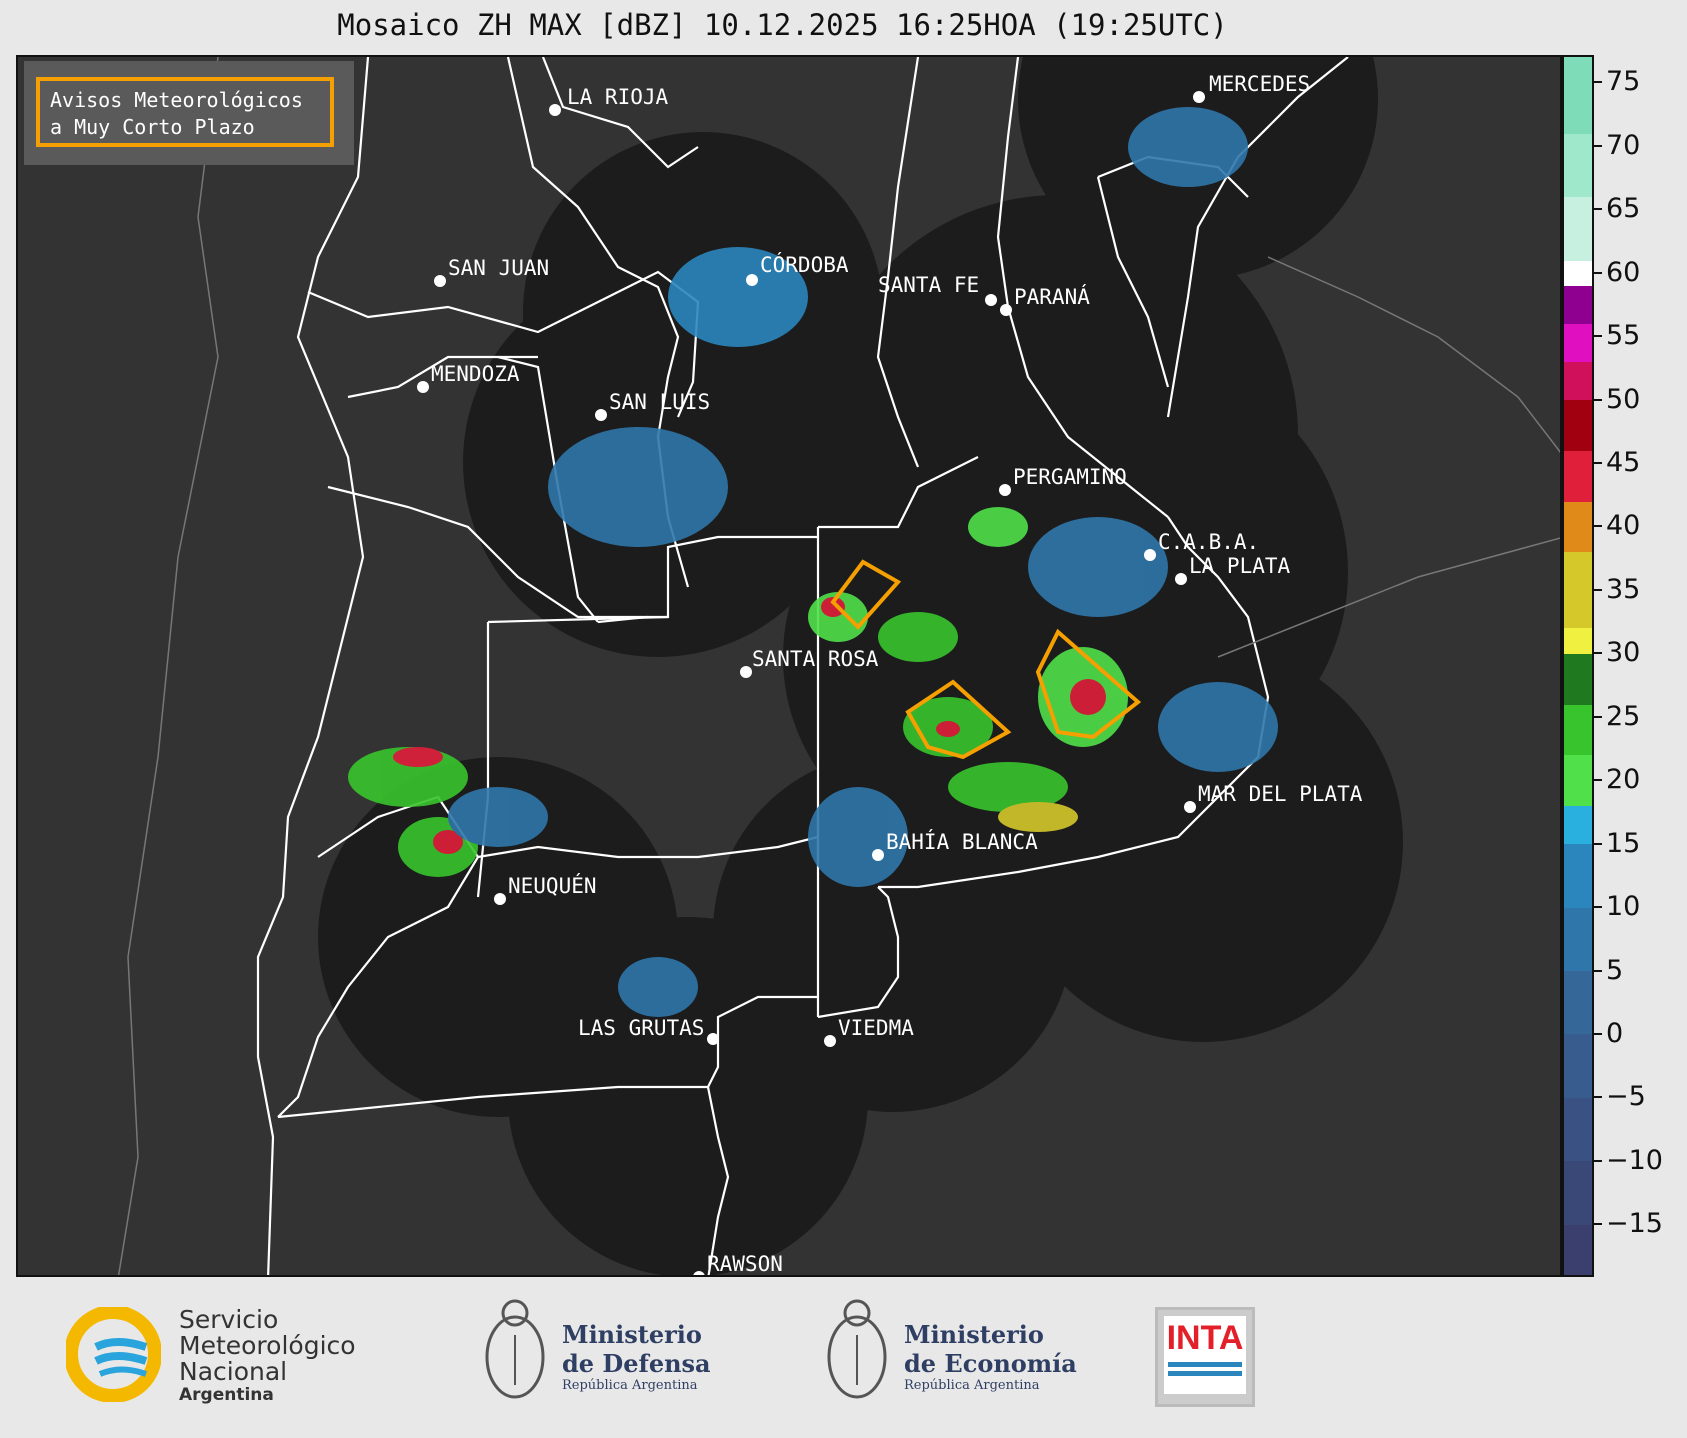  Describe the element at coordinates (1208, 542) in the screenshot. I see `city-label: C.A.B.A.` at that location.